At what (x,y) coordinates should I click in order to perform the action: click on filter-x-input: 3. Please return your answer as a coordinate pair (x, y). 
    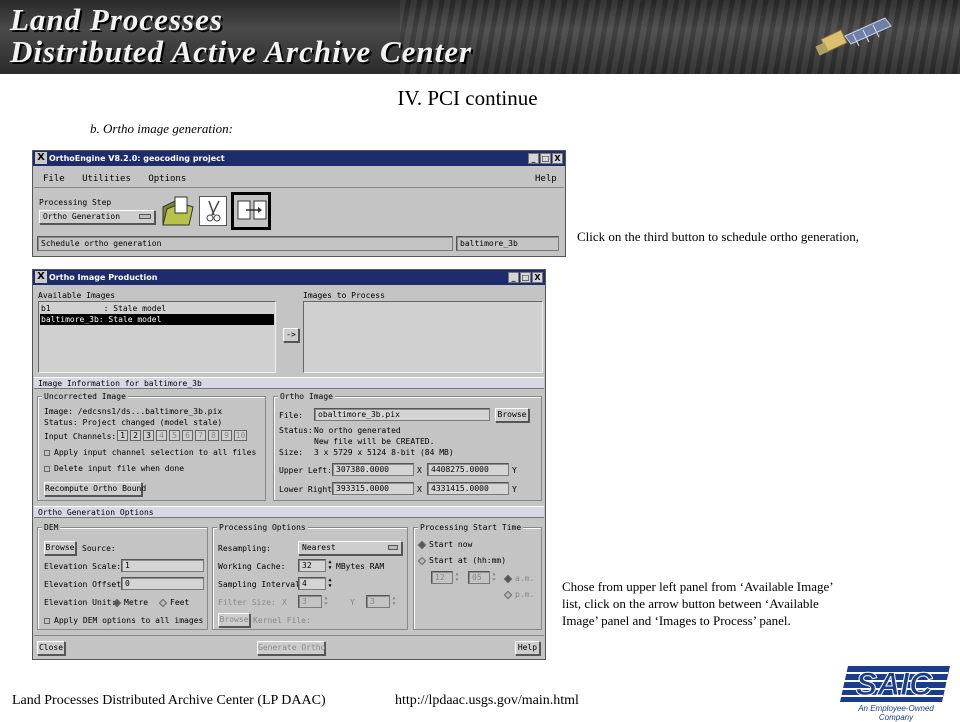
    Looking at the image, I should click on (310, 601).